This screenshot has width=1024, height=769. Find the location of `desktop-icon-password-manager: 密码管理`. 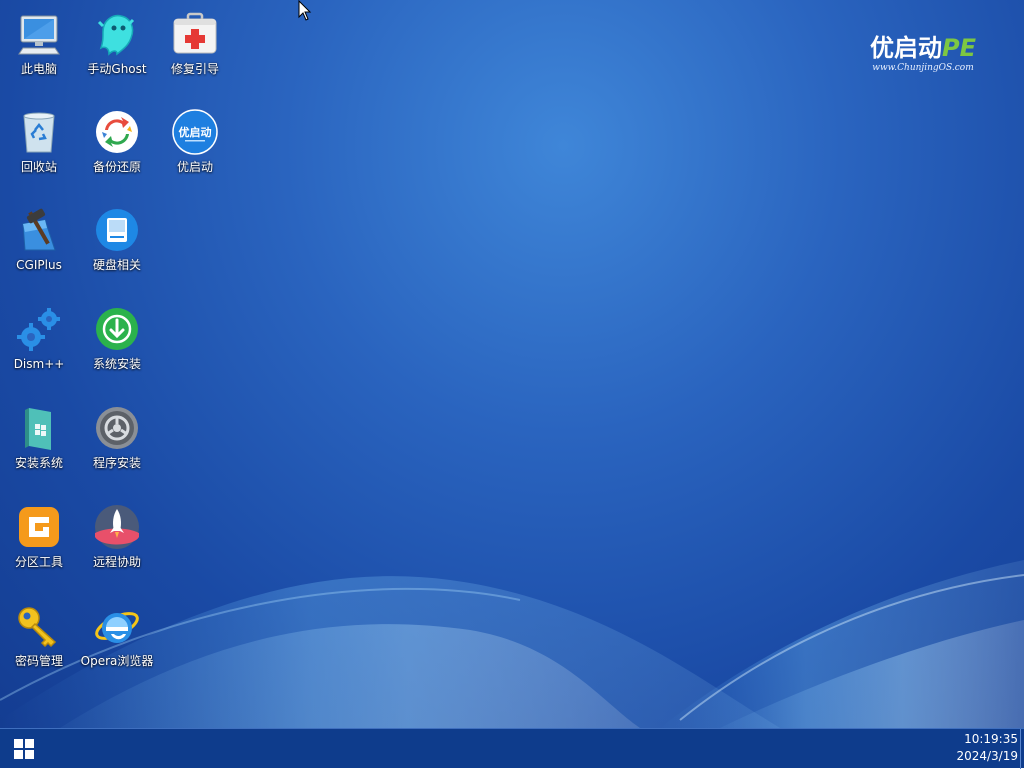

desktop-icon-password-manager: 密码管理 is located at coordinates (39, 640).